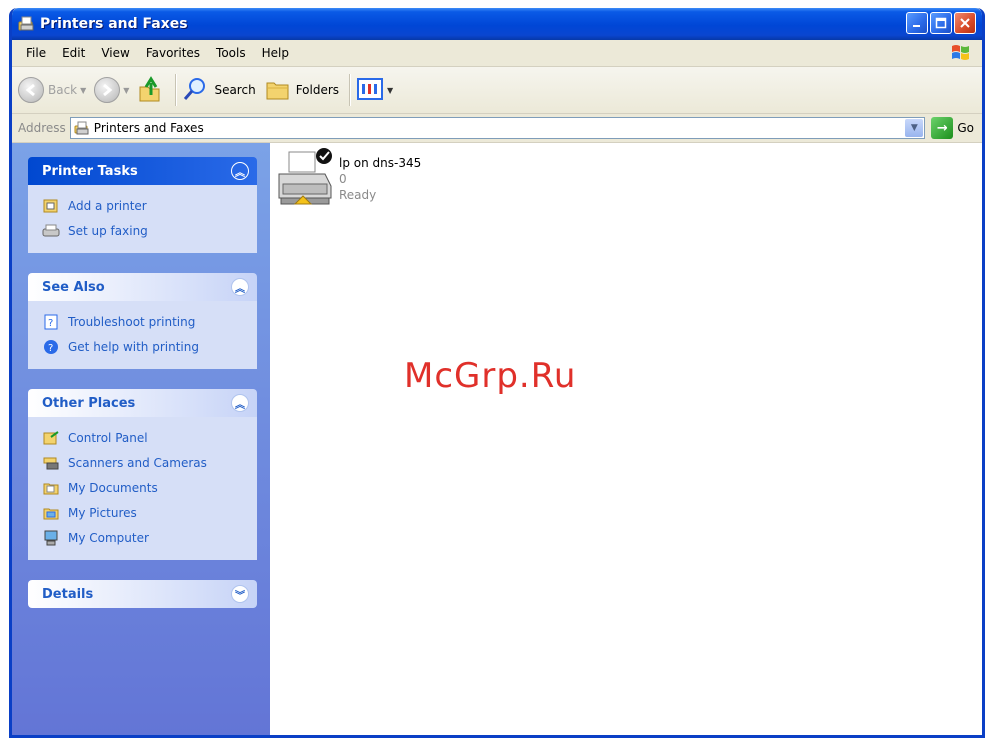 The width and height of the screenshot is (994, 750). What do you see at coordinates (107, 205) in the screenshot?
I see `task-label: Add a printer` at bounding box center [107, 205].